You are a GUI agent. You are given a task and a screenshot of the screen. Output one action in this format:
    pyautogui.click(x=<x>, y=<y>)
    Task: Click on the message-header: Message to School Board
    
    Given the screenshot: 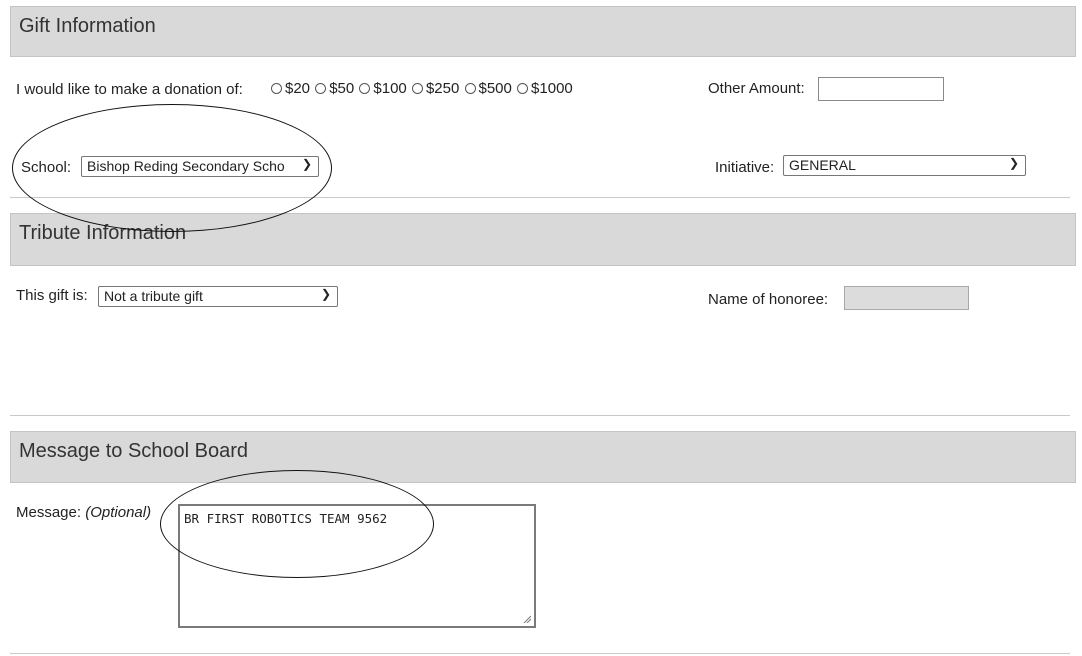 What is the action you would take?
    pyautogui.click(x=543, y=457)
    